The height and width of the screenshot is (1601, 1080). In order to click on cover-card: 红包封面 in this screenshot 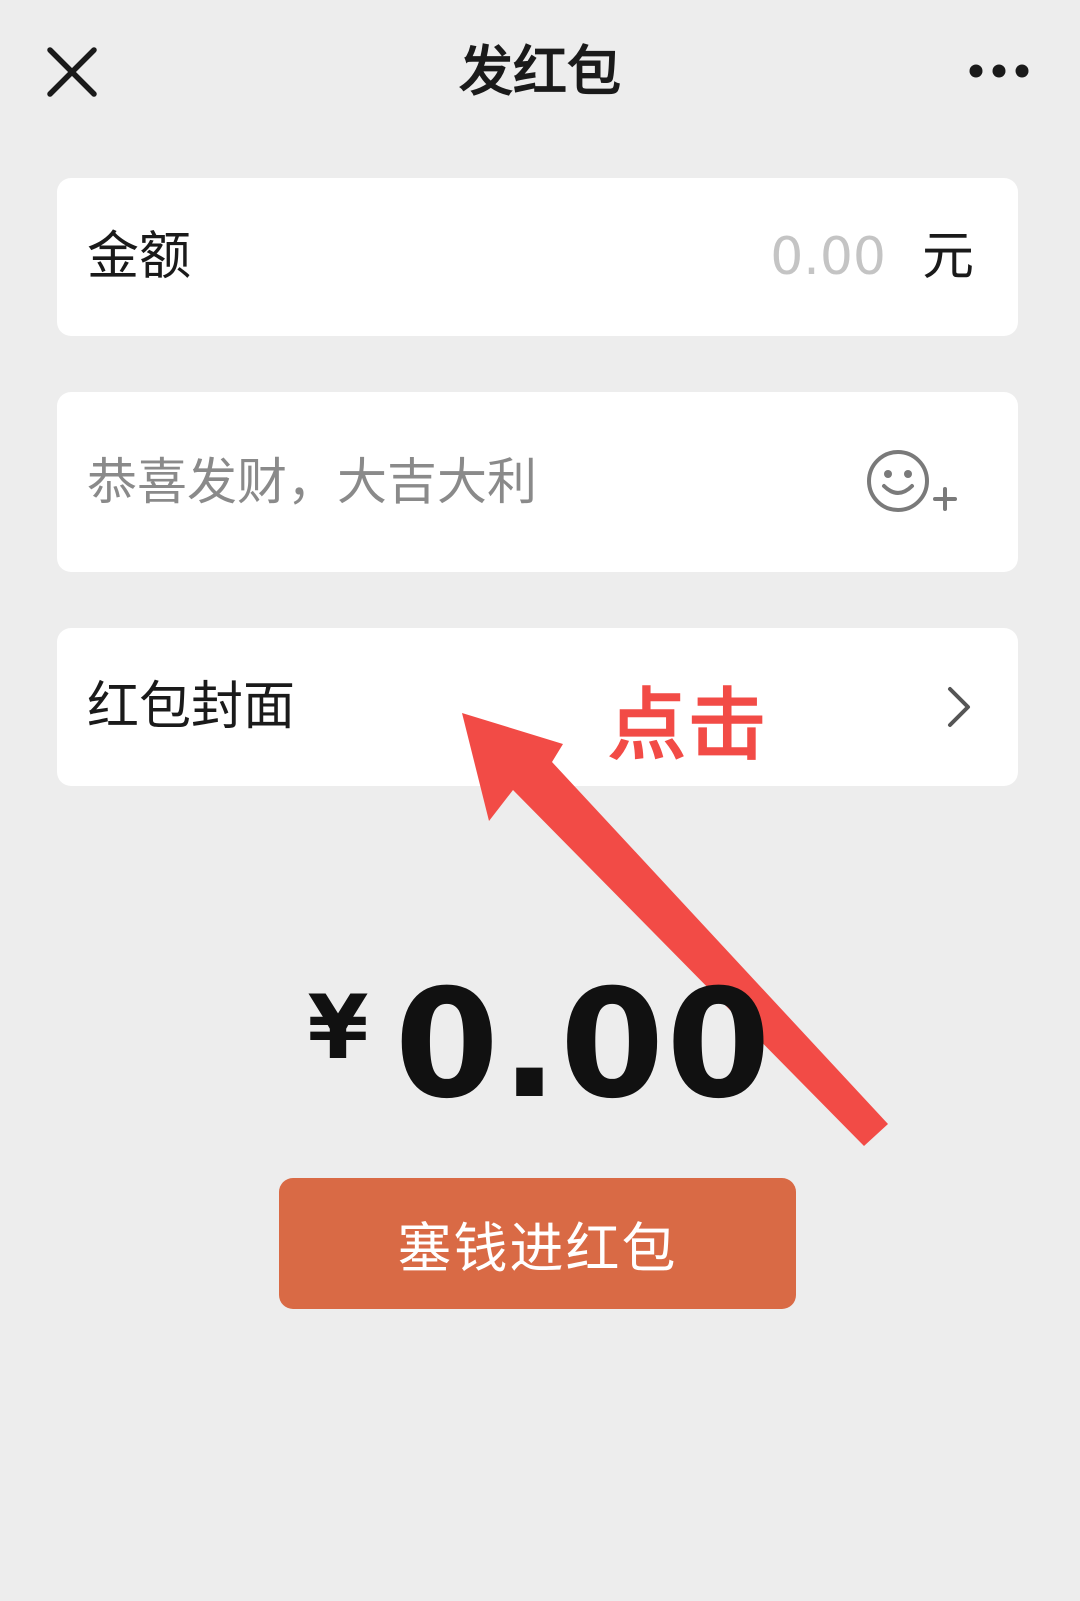, I will do `click(537, 707)`.